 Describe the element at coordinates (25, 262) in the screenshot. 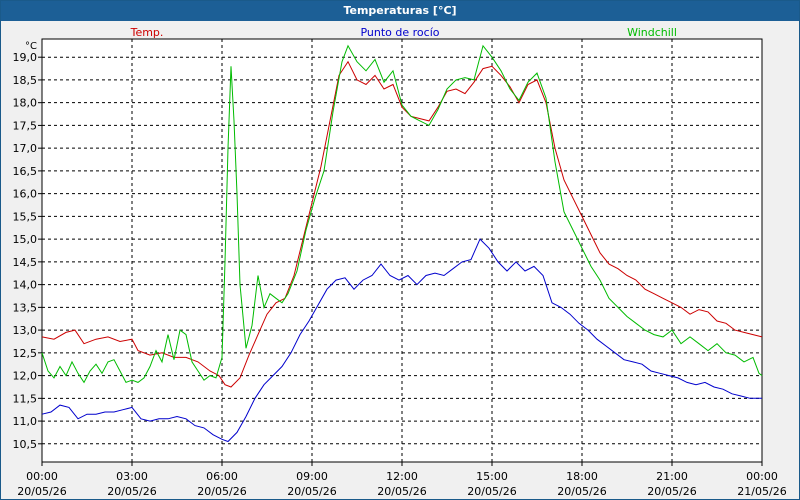

I see `y-tick-label: 14,5` at that location.